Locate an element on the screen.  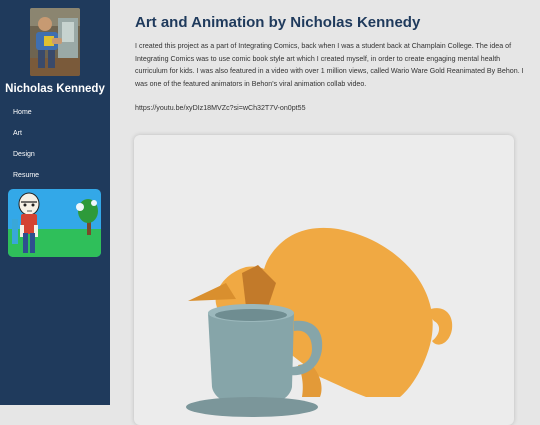
cartoon-thumbnail is located at coordinates (54, 223).